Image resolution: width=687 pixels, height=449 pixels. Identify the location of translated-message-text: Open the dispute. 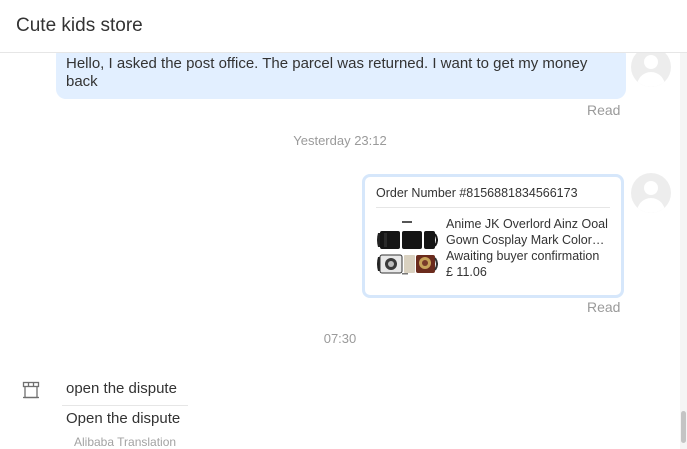
(123, 418).